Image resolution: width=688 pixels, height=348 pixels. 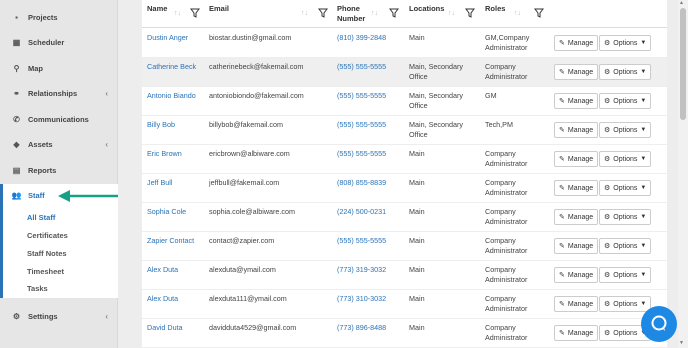 What do you see at coordinates (159, 183) in the screenshot?
I see `staff-name-link: Jeff Bull` at bounding box center [159, 183].